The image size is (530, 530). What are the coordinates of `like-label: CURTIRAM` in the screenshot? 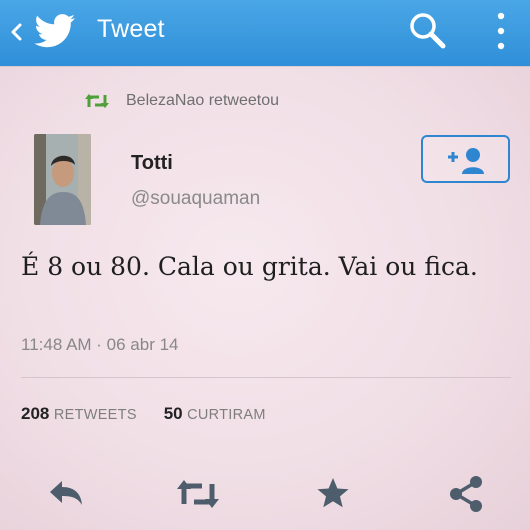 It's located at (226, 415).